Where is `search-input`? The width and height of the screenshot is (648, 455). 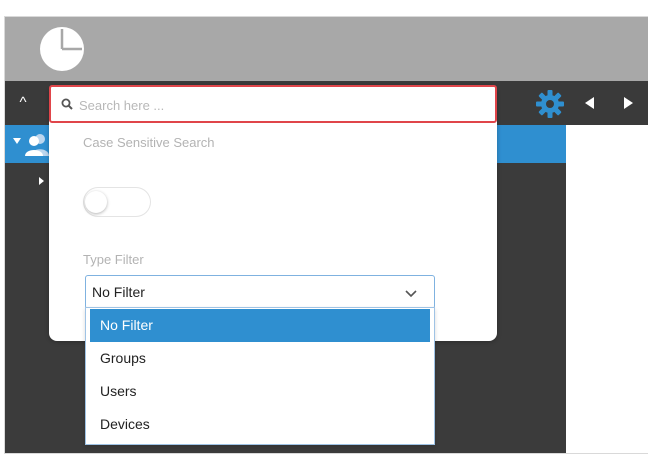
search-input is located at coordinates (279, 105).